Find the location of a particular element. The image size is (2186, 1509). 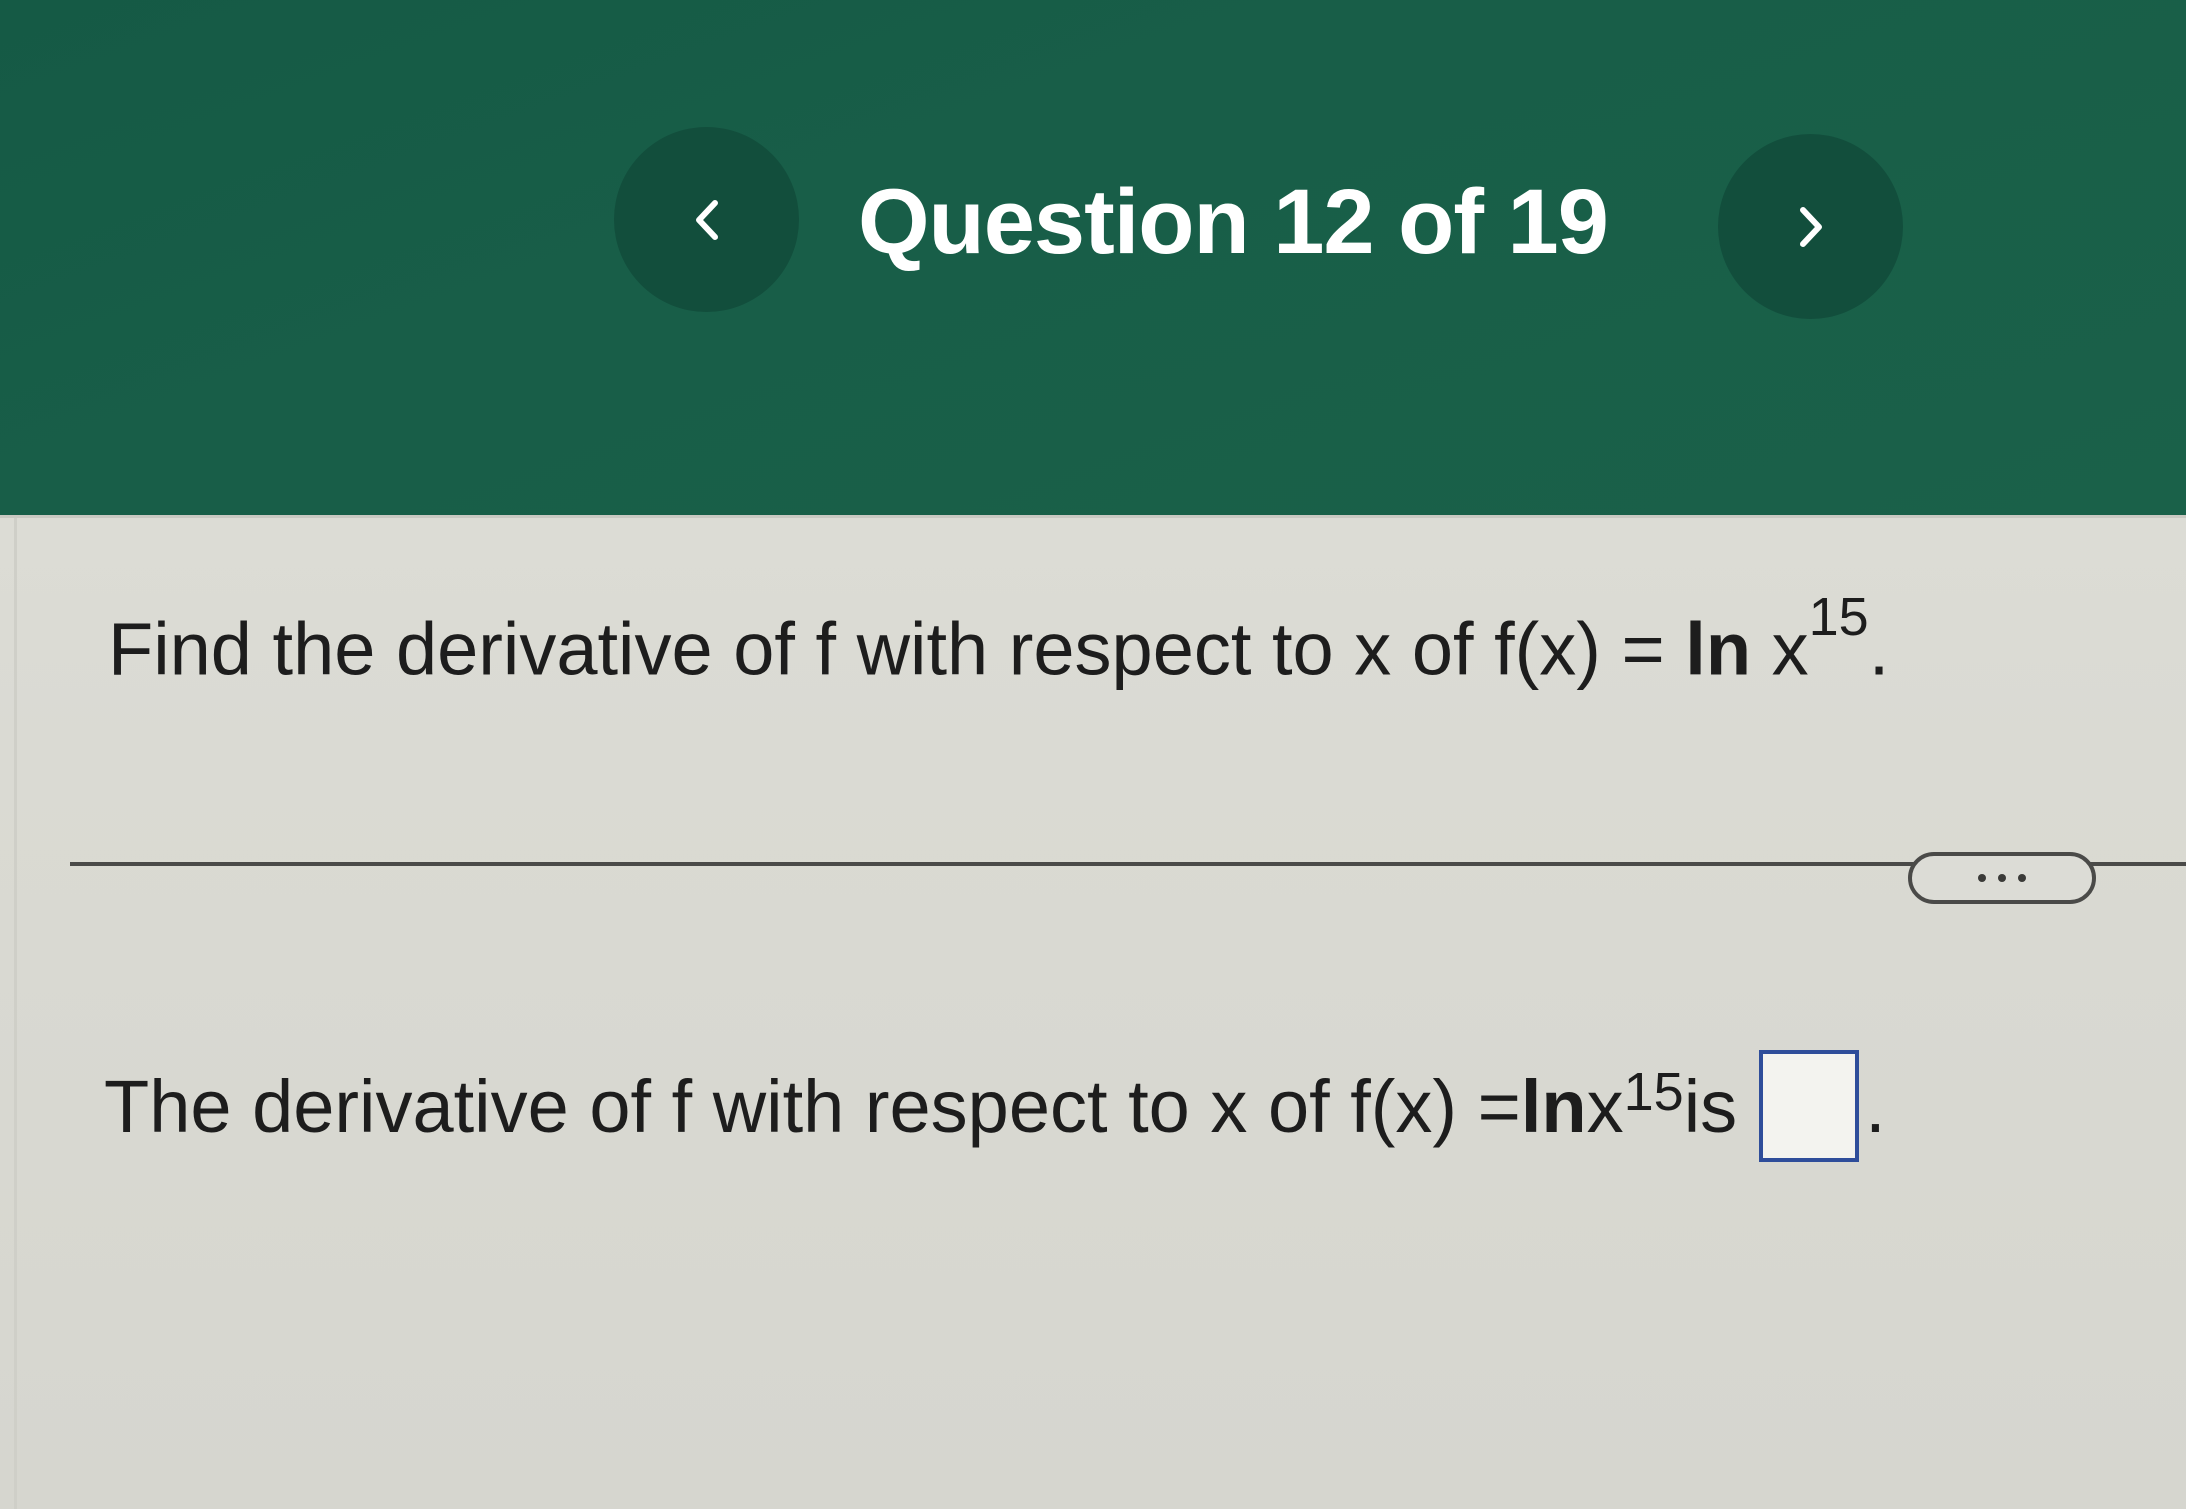

question-counter: Question 12 of 19 is located at coordinates (1233, 222).